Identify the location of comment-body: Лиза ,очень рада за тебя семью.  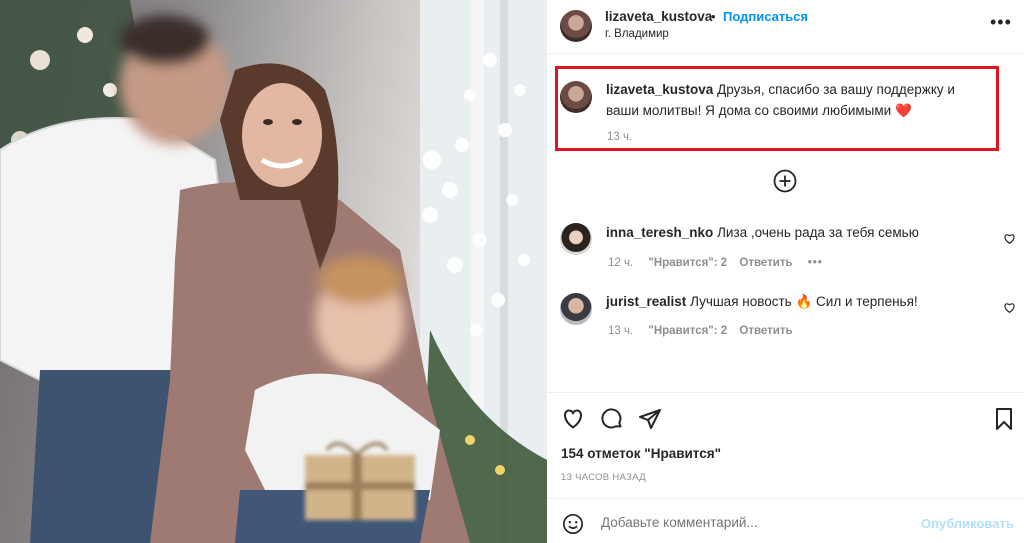
(818, 232).